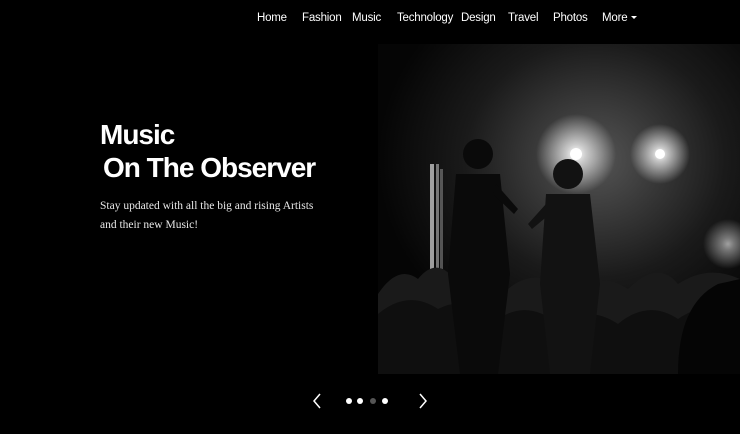  What do you see at coordinates (366, 18) in the screenshot?
I see `nav-music: Music` at bounding box center [366, 18].